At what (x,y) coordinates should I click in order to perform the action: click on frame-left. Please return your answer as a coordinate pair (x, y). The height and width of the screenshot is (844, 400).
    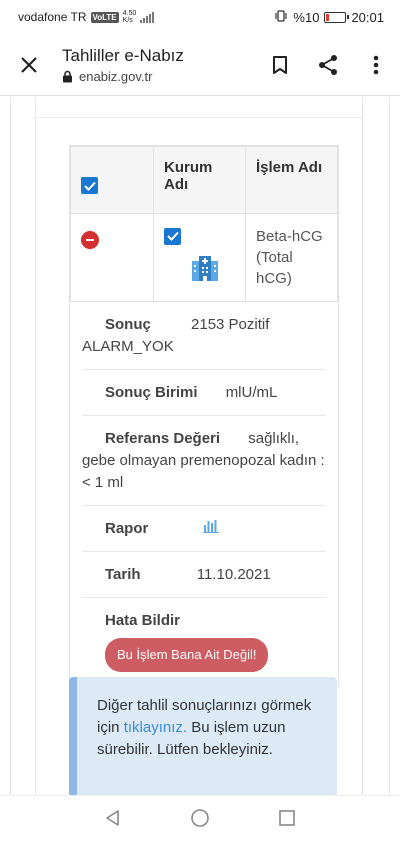
    Looking at the image, I should click on (23, 446).